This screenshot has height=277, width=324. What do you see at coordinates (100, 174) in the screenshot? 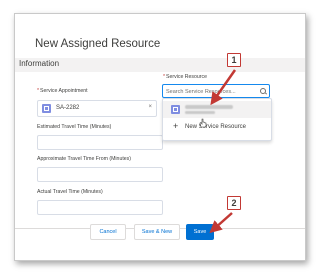
I see `approximate-travel-time-from-input` at bounding box center [100, 174].